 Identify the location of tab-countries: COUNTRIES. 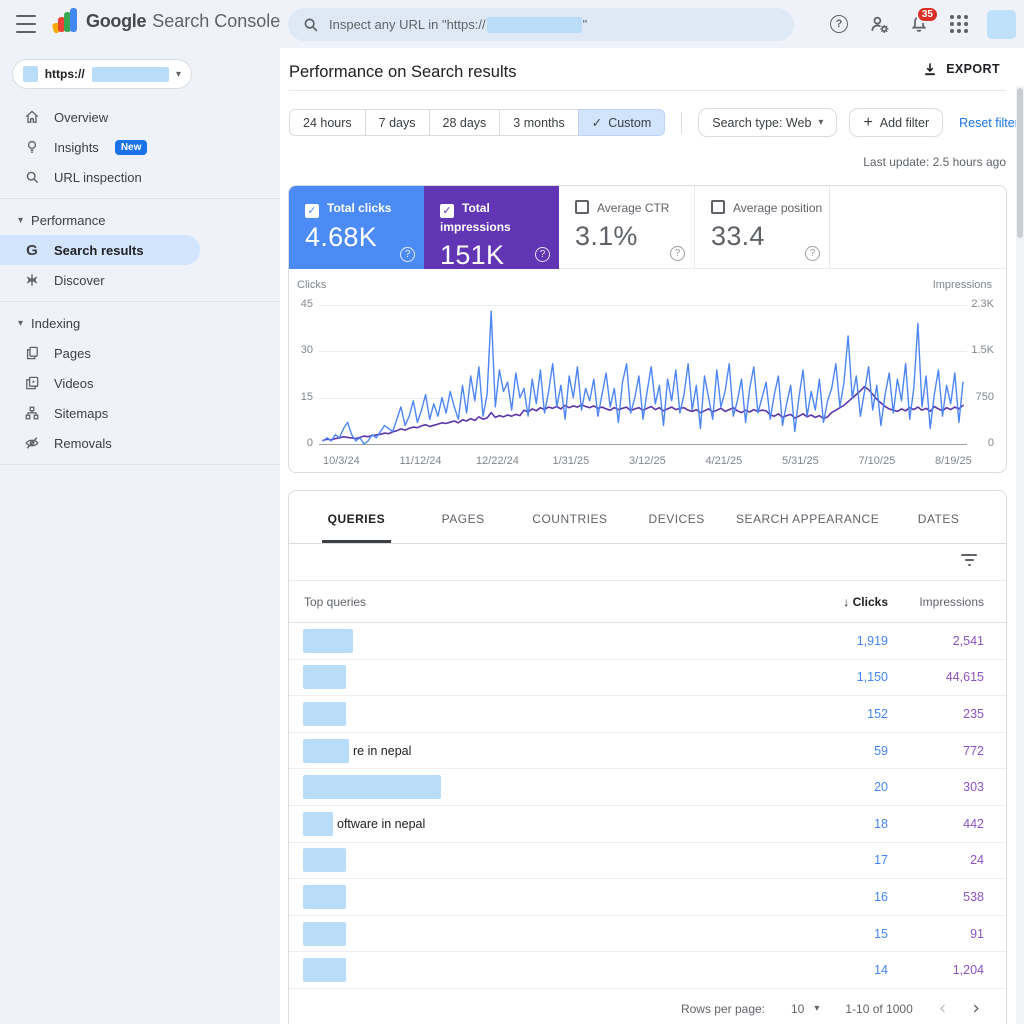
(570, 517).